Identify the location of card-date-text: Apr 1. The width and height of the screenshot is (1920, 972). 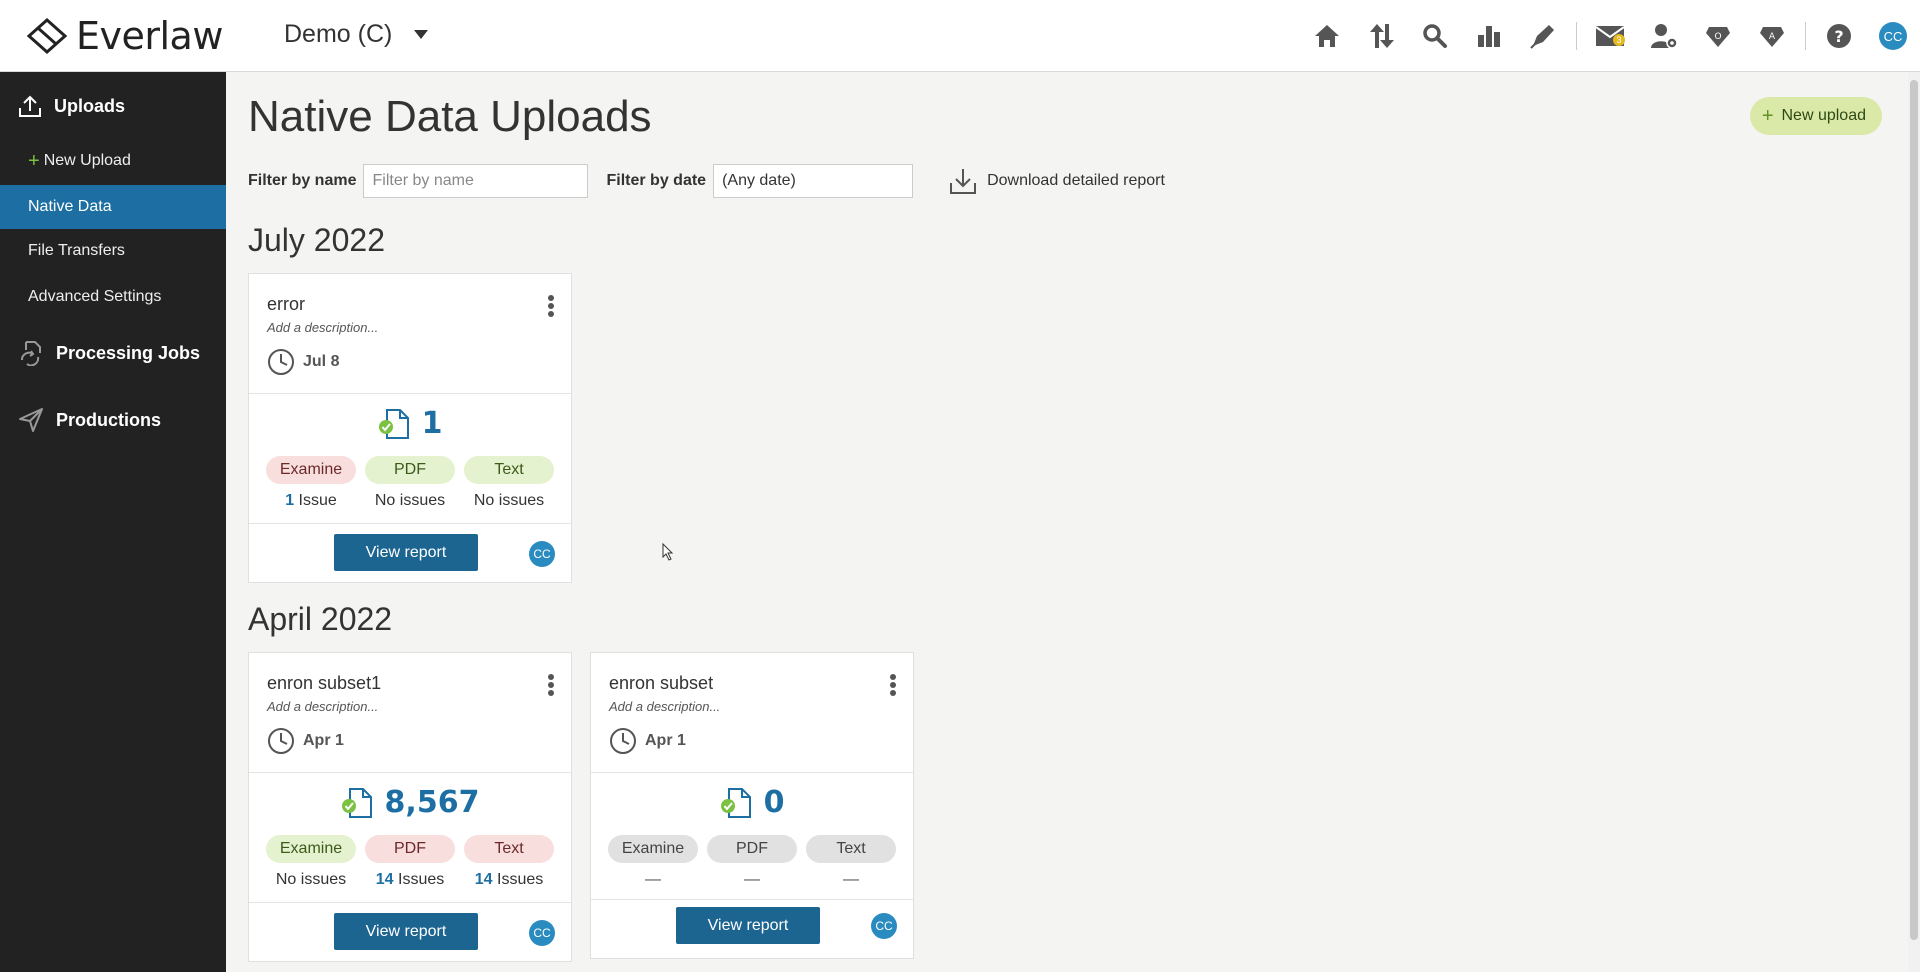
(665, 740).